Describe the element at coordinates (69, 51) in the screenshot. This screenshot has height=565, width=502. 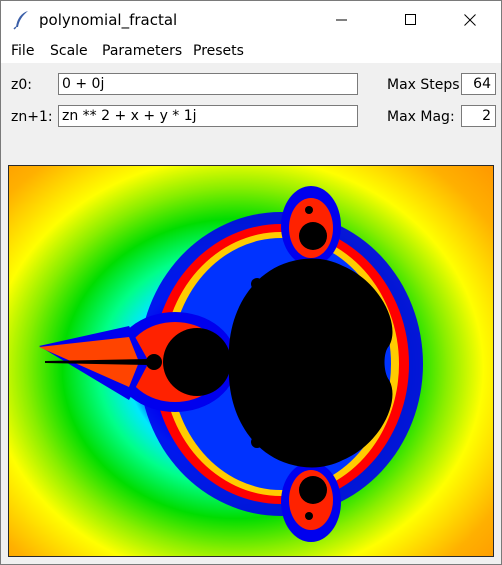
I see `menu-scale: Scale` at that location.